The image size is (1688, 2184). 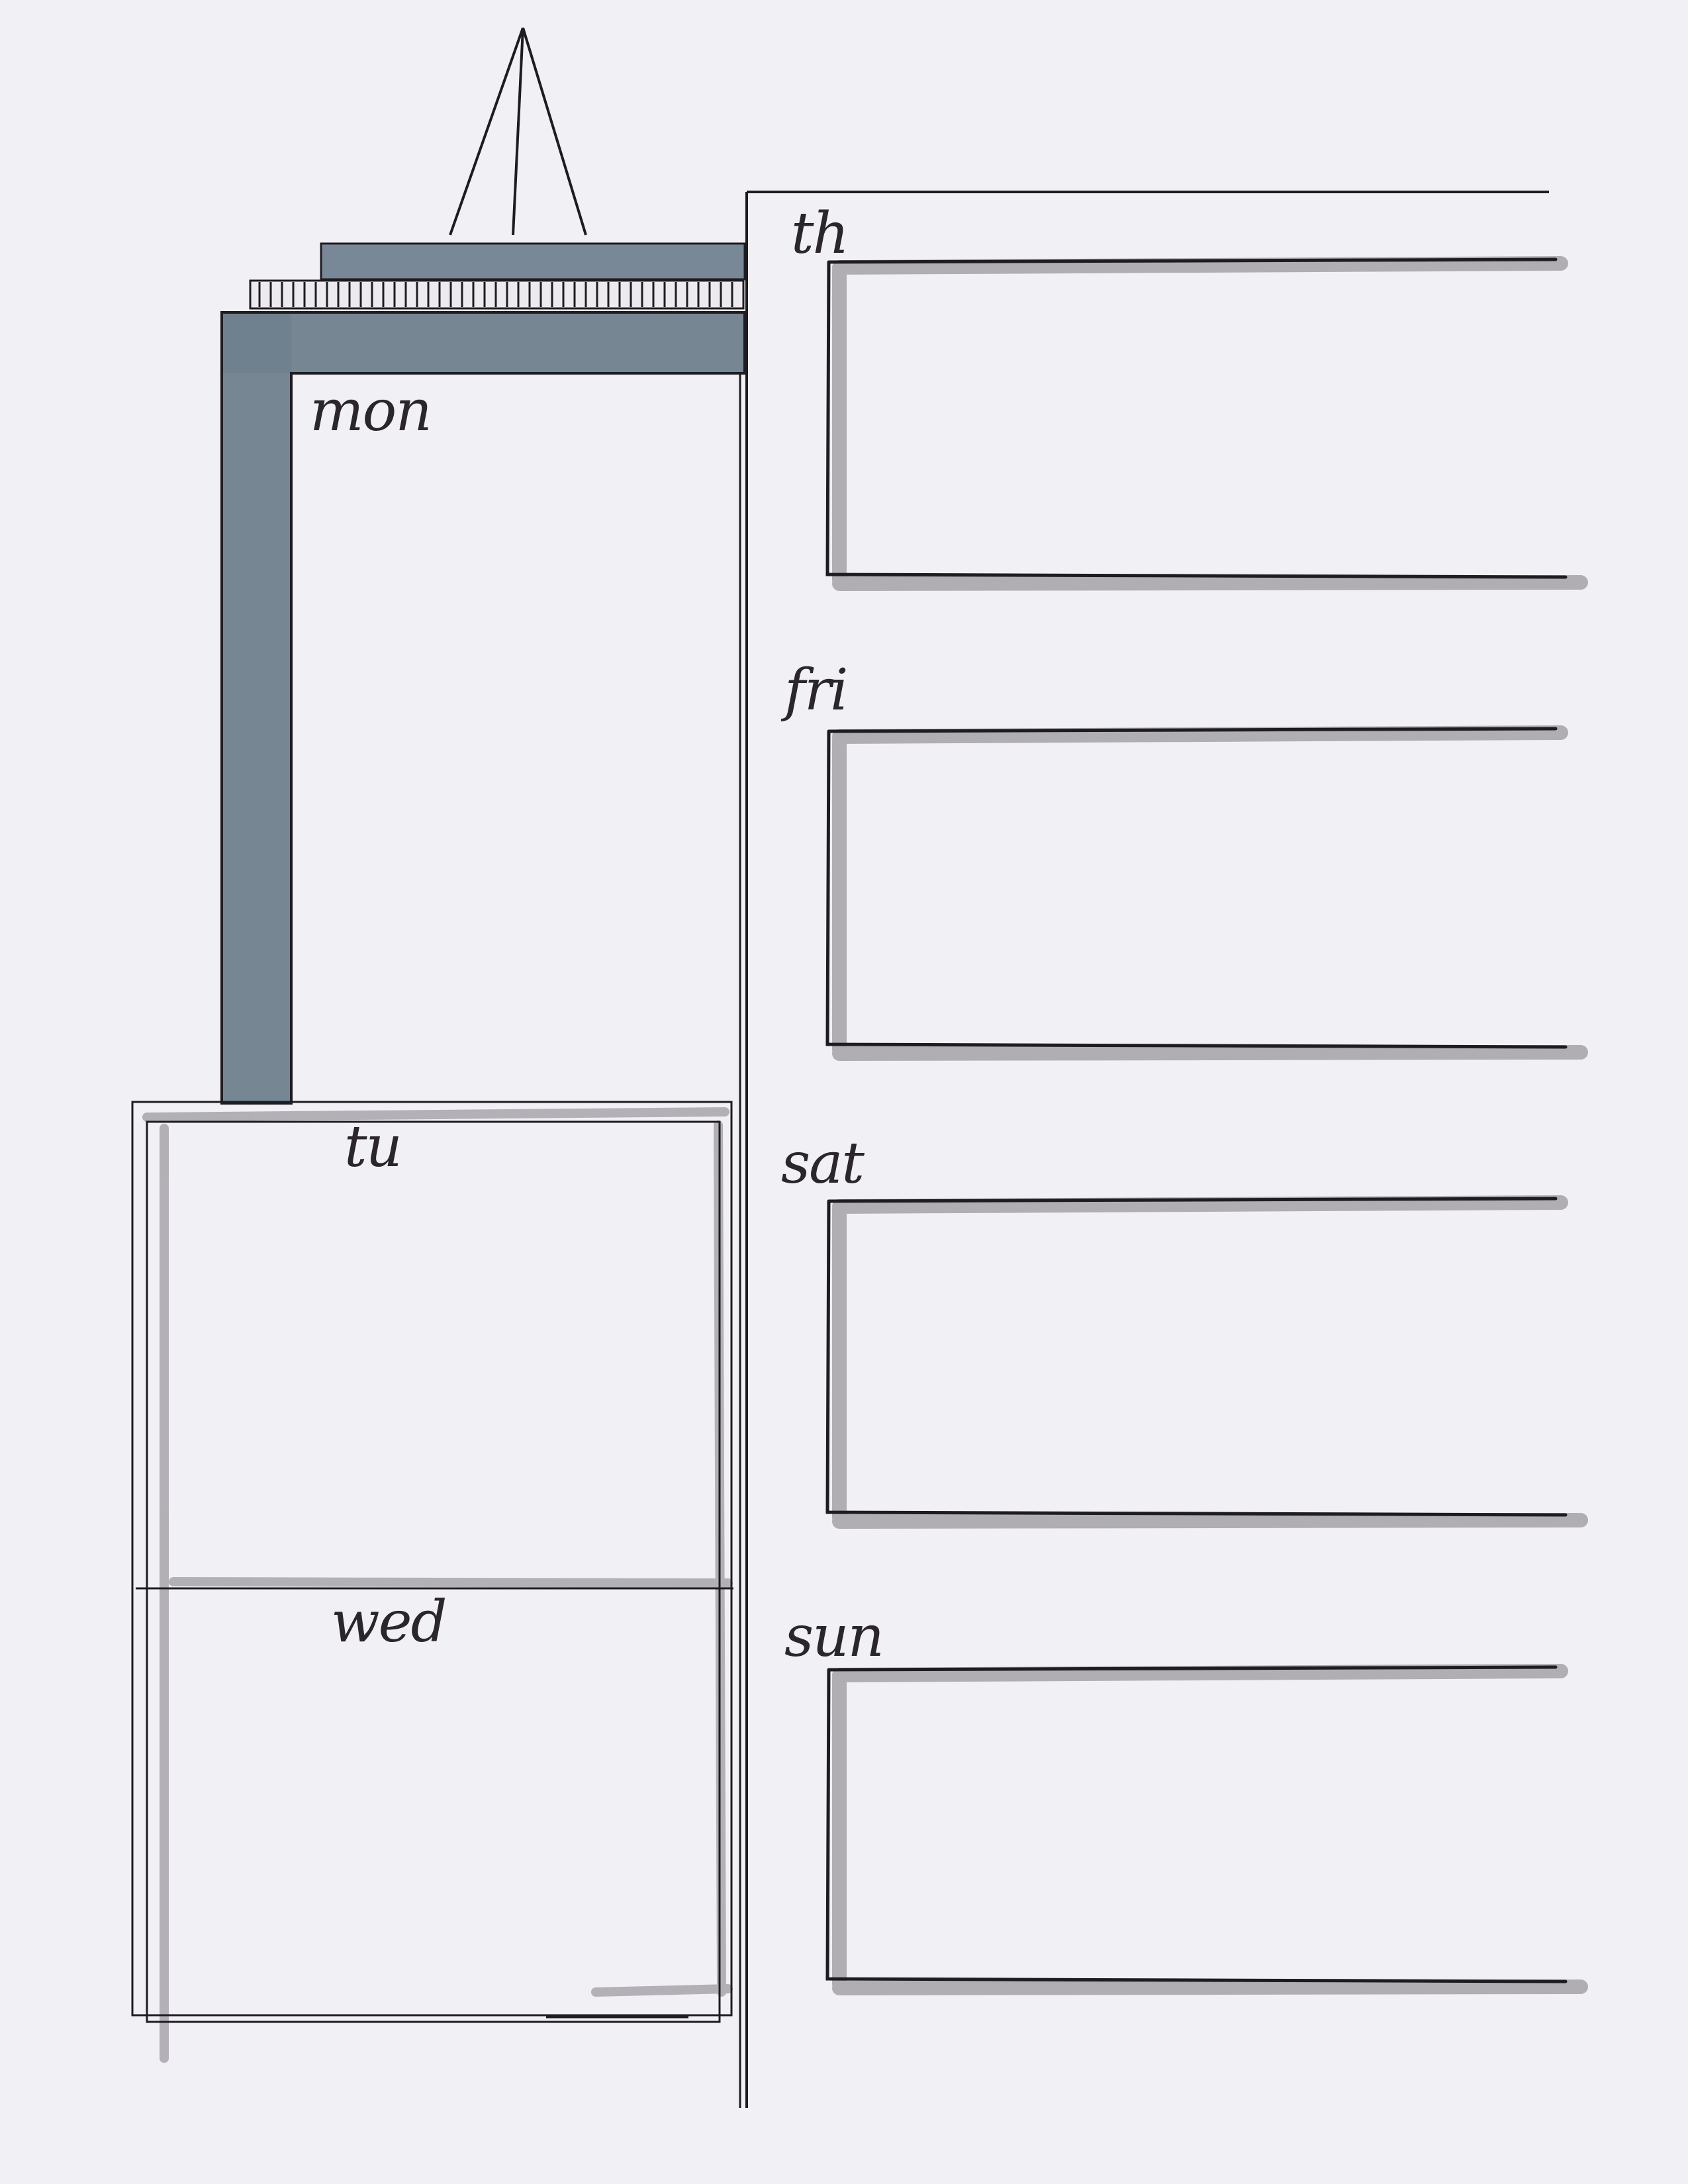 What do you see at coordinates (518, 131) in the screenshot?
I see `spire-icon` at bounding box center [518, 131].